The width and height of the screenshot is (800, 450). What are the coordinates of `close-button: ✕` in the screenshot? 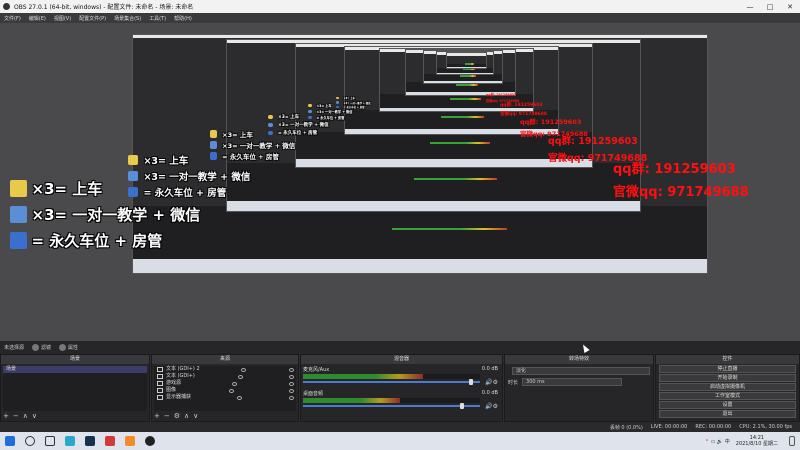 It's located at (790, 7).